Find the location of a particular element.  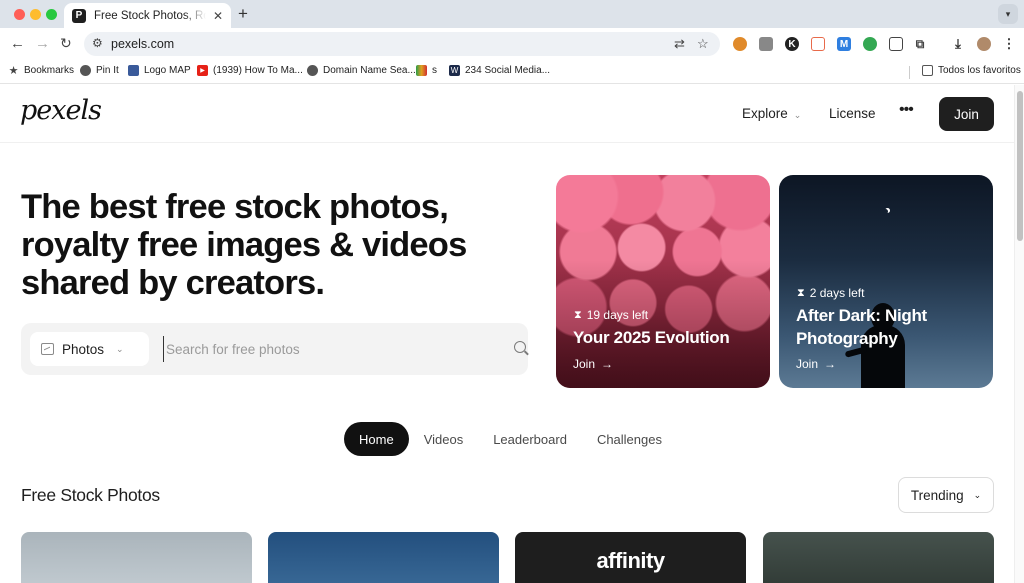

tab-challenges: Challenges is located at coordinates (629, 439).